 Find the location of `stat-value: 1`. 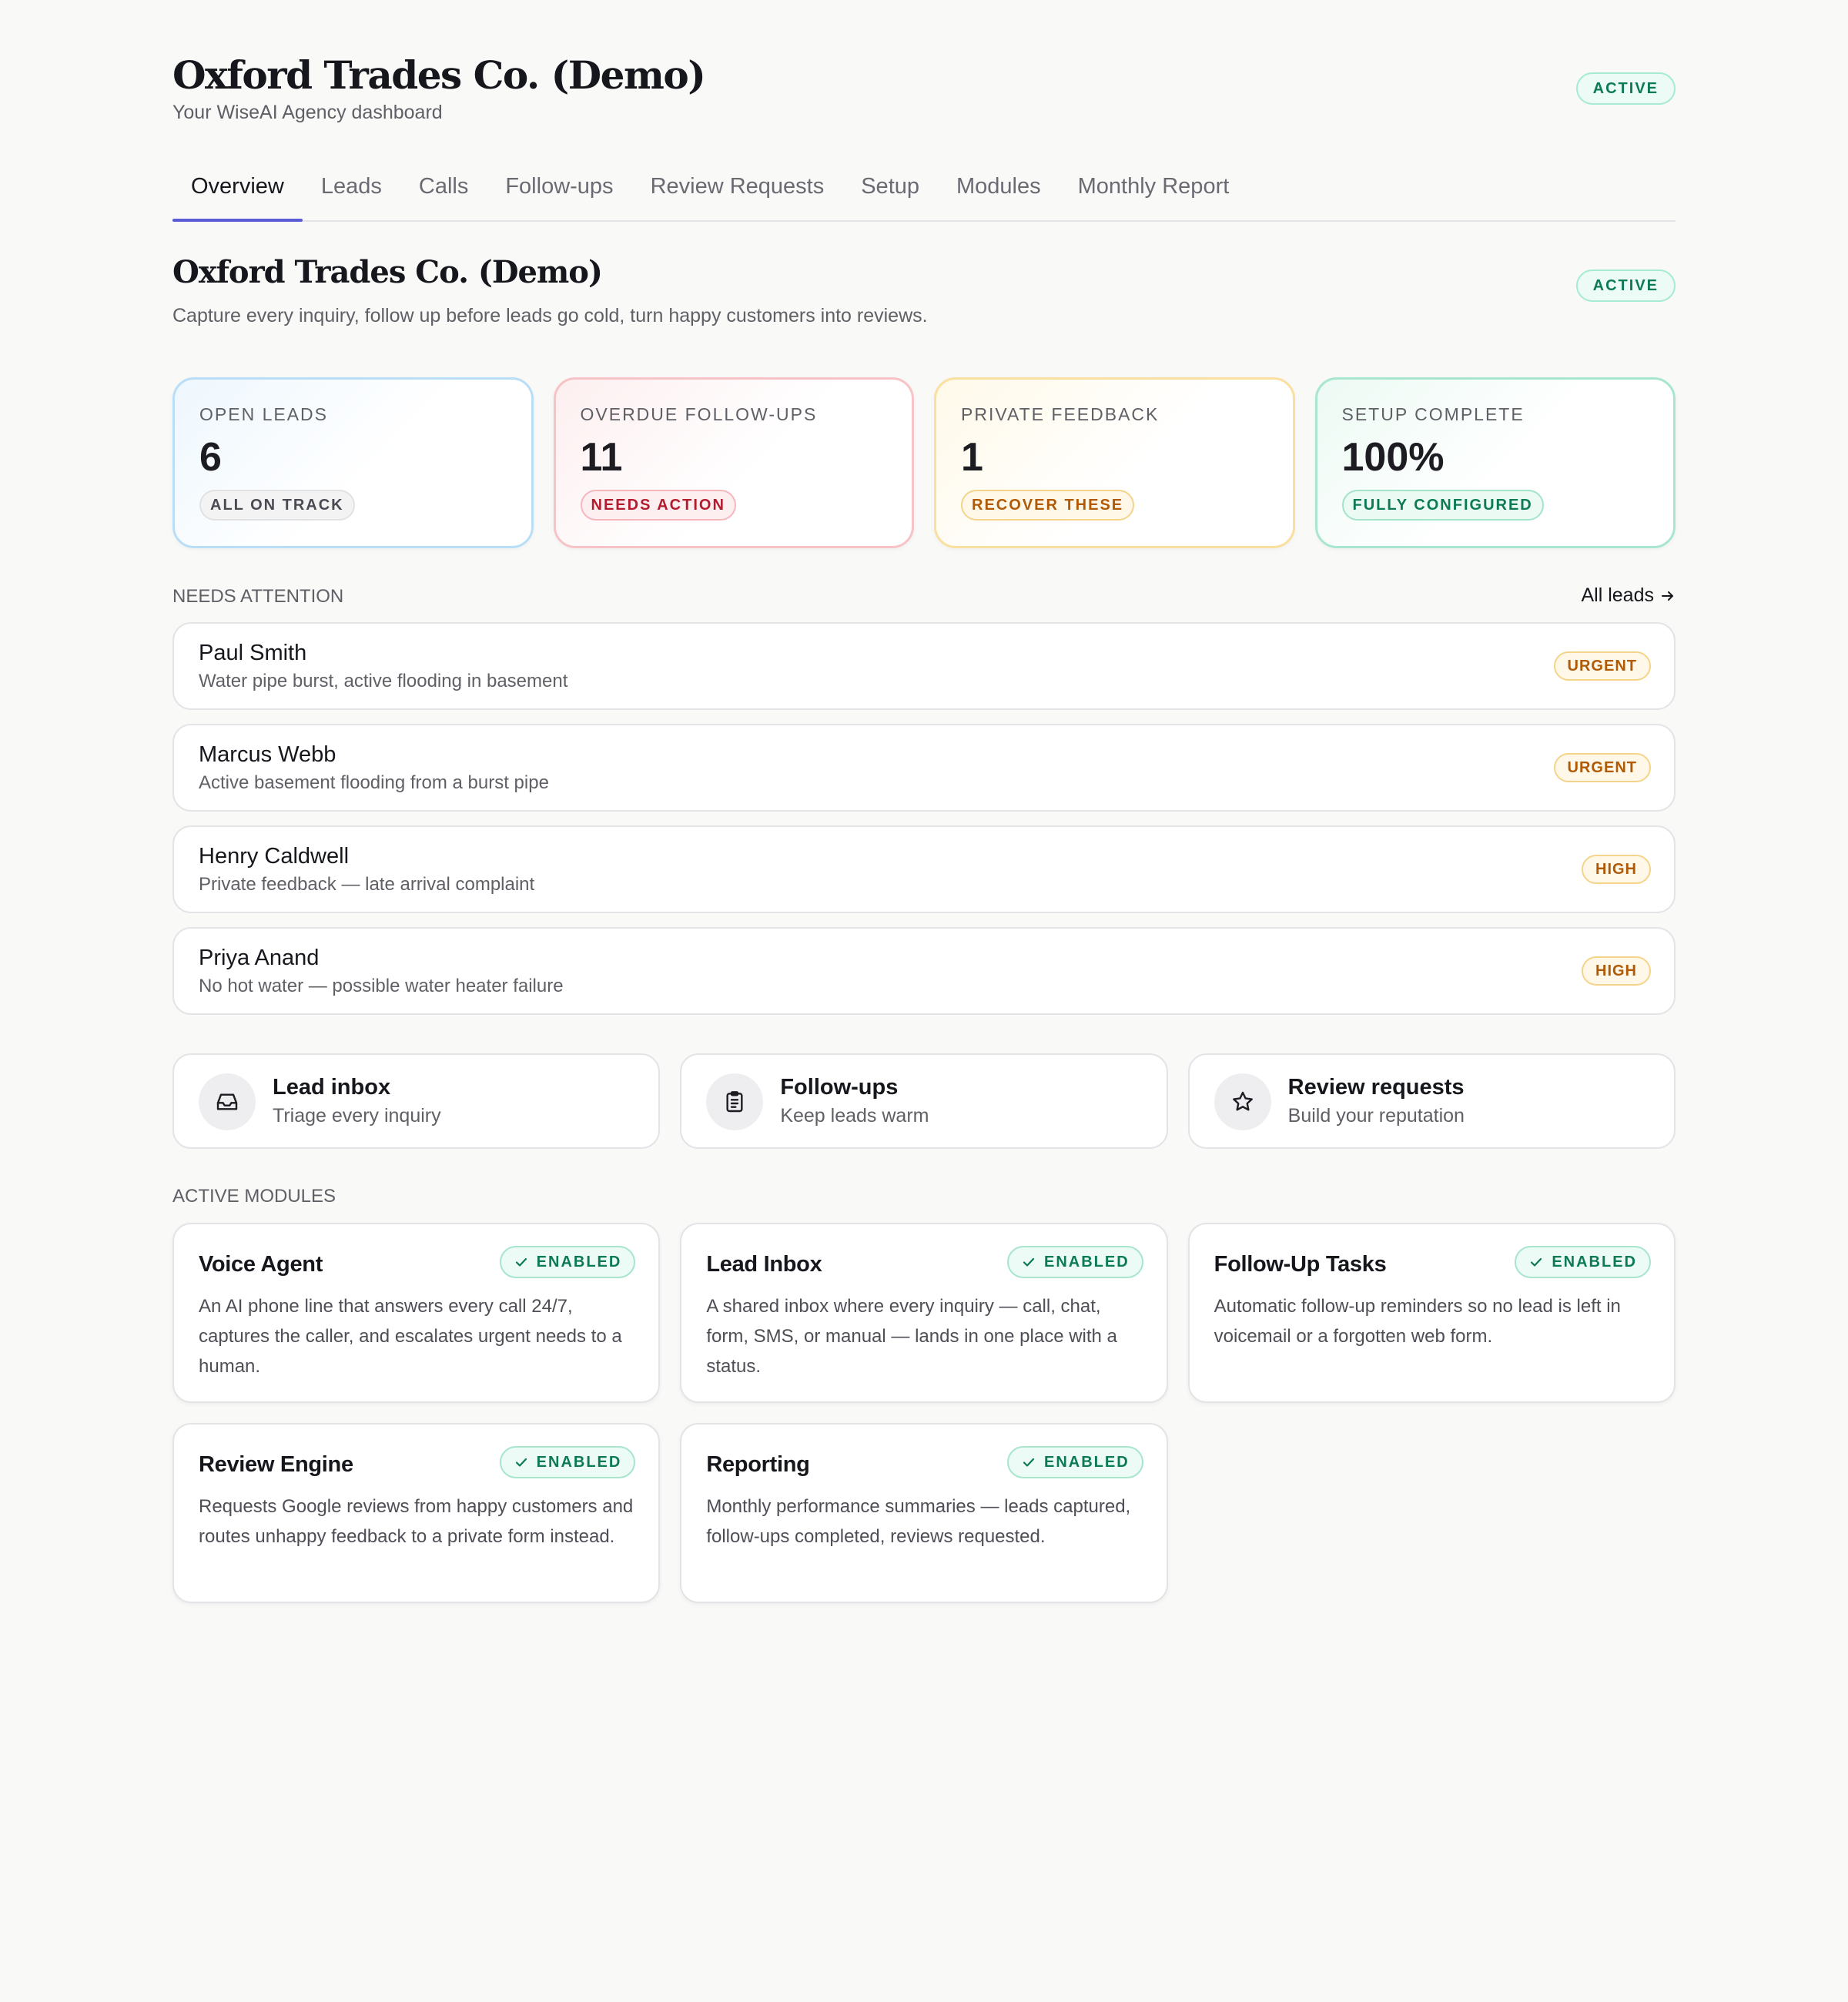

stat-value: 1 is located at coordinates (972, 458).